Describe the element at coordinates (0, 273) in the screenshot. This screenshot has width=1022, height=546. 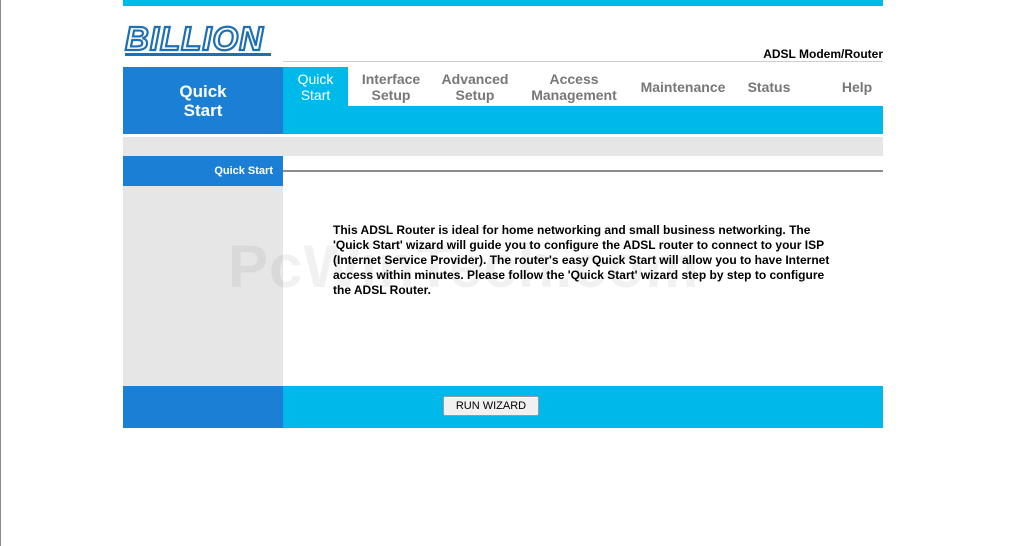
I see `window-left-border` at that location.